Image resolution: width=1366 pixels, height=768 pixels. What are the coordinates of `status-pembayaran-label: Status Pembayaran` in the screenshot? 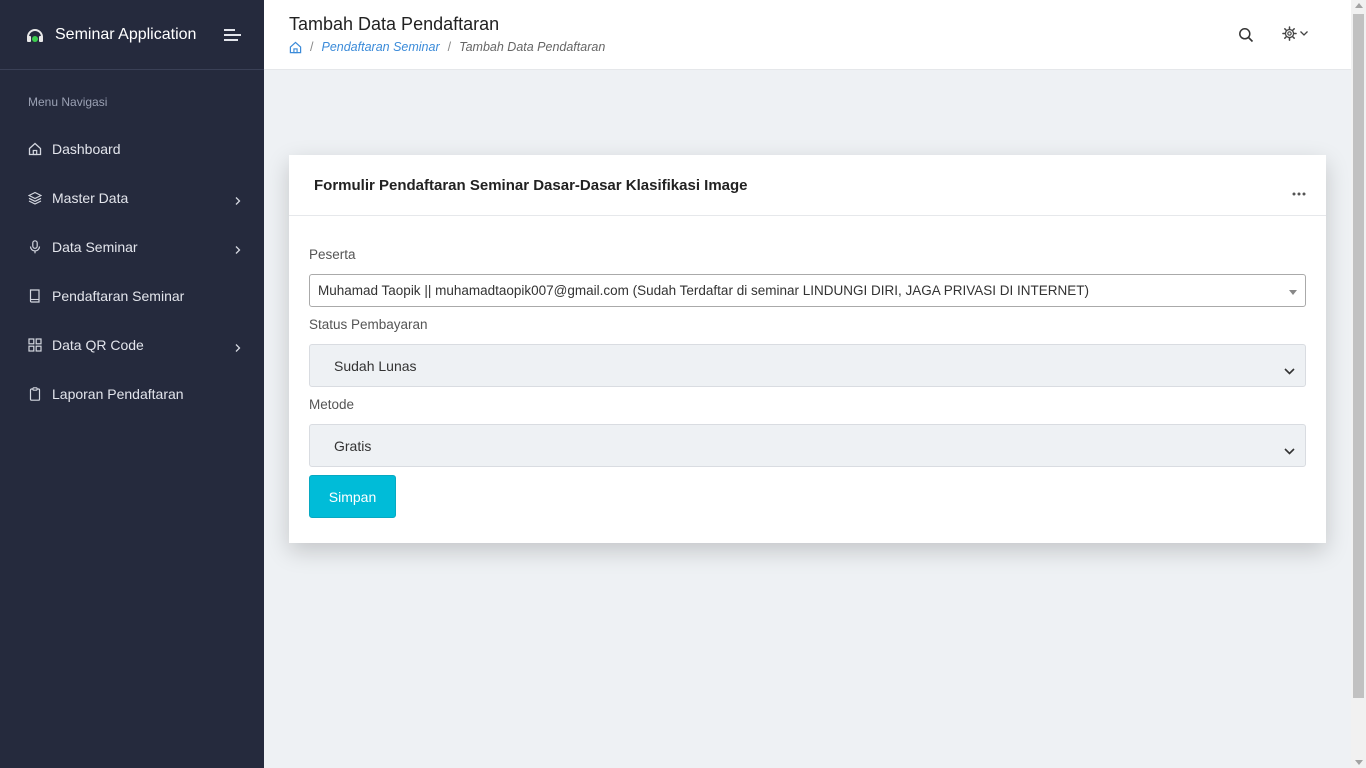 It's located at (368, 324).